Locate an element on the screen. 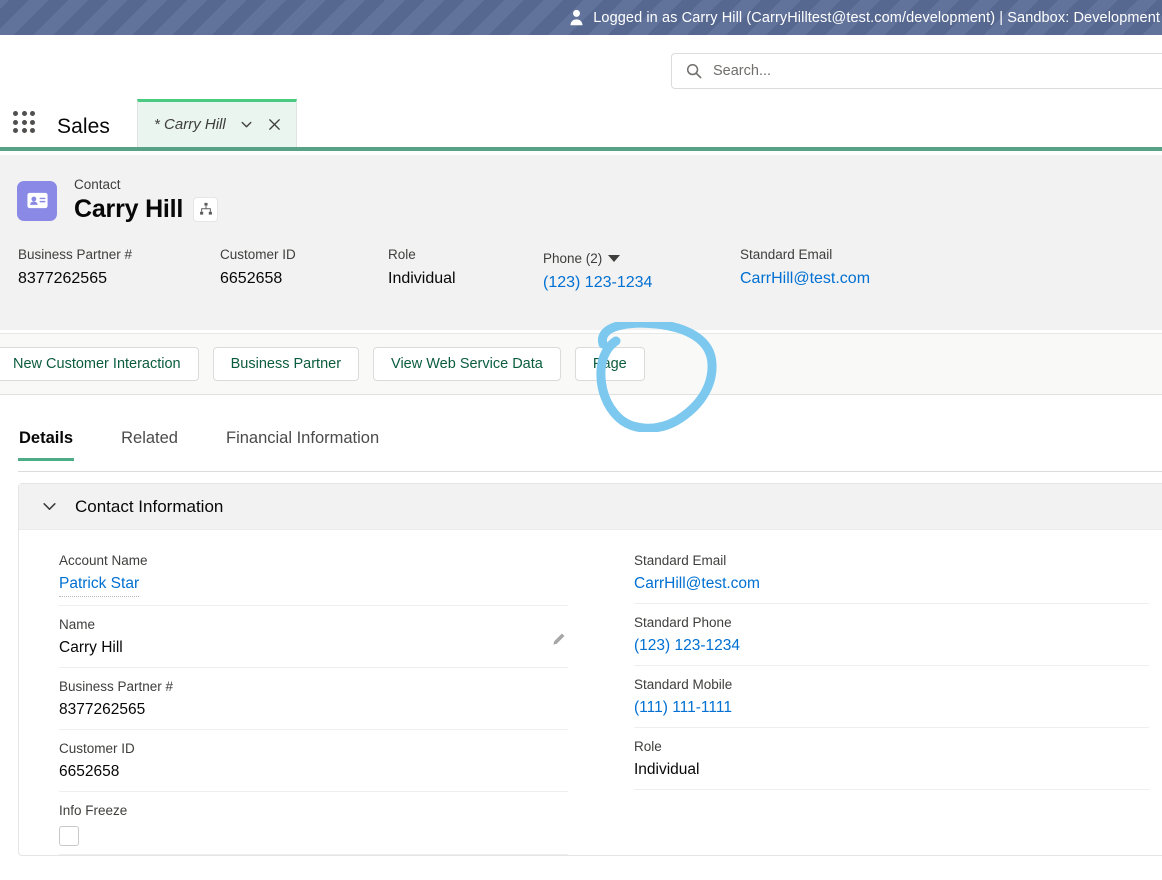 This screenshot has width=1162, height=880. section-title: Contact Information is located at coordinates (149, 506).